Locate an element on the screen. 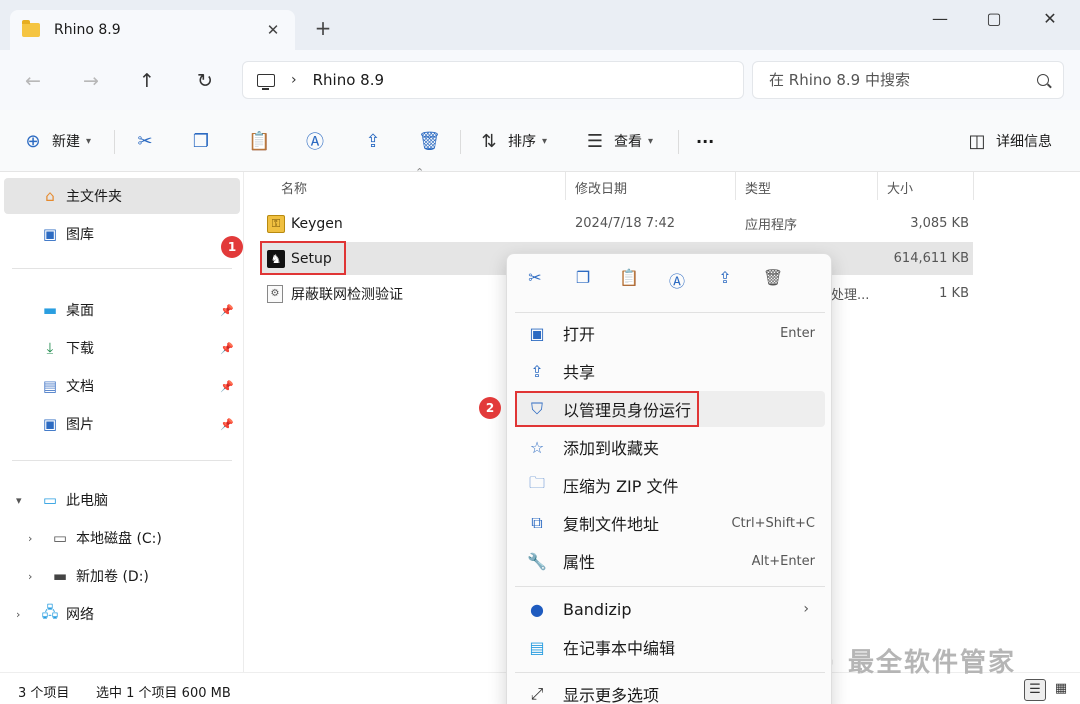 This screenshot has height=704, width=1080. sort-label: 排序 is located at coordinates (522, 142).